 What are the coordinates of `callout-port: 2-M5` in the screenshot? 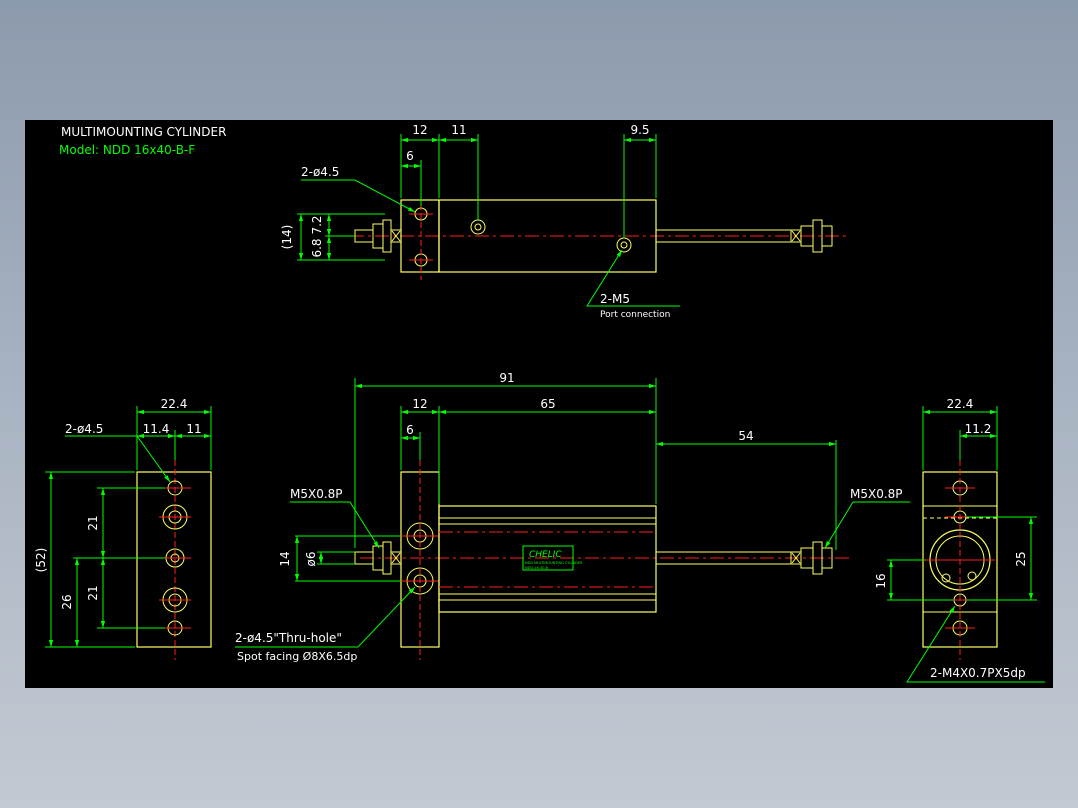 It's located at (615, 299).